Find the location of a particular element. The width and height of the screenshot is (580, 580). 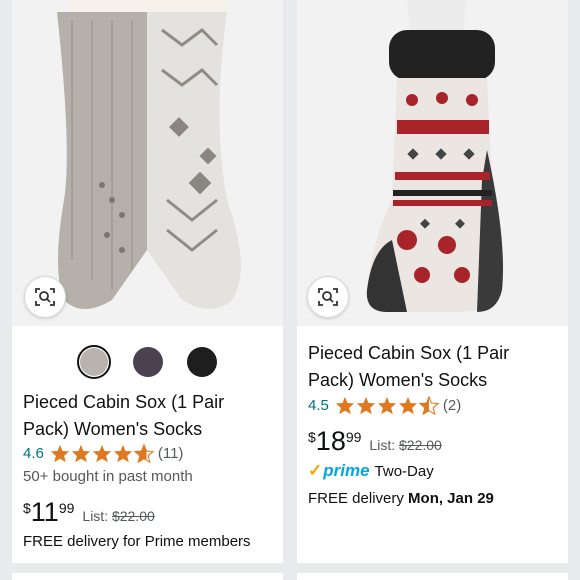

delivery-info: FREE delivery for Prime members is located at coordinates (137, 541).